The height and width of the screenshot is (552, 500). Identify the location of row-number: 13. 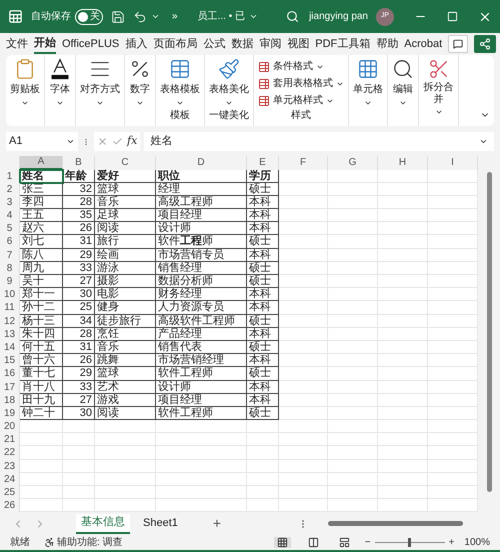
(10, 334).